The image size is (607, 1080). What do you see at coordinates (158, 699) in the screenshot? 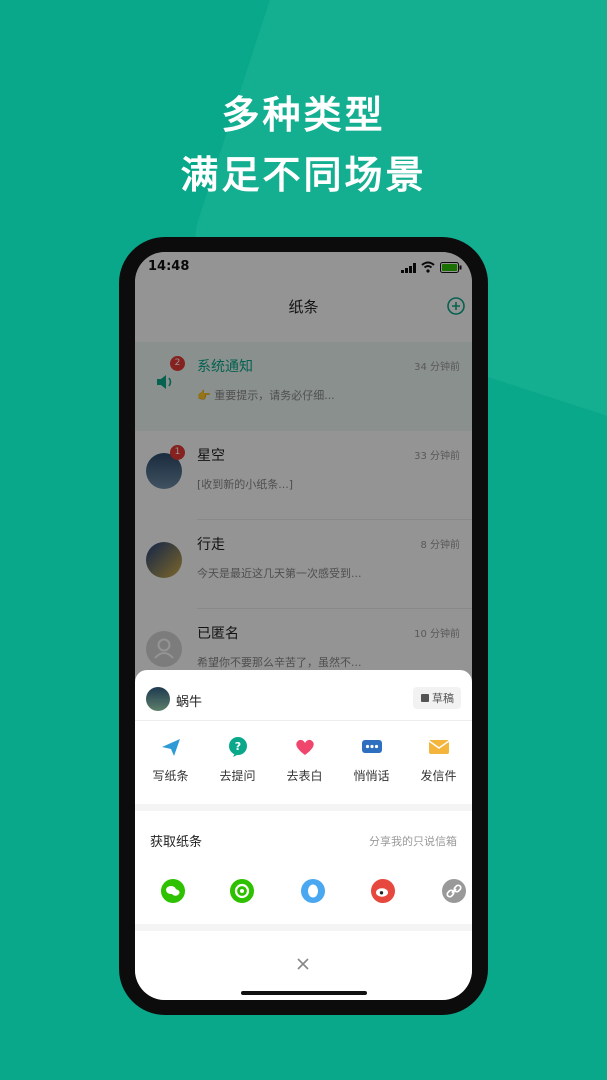
I see `user-avatar` at bounding box center [158, 699].